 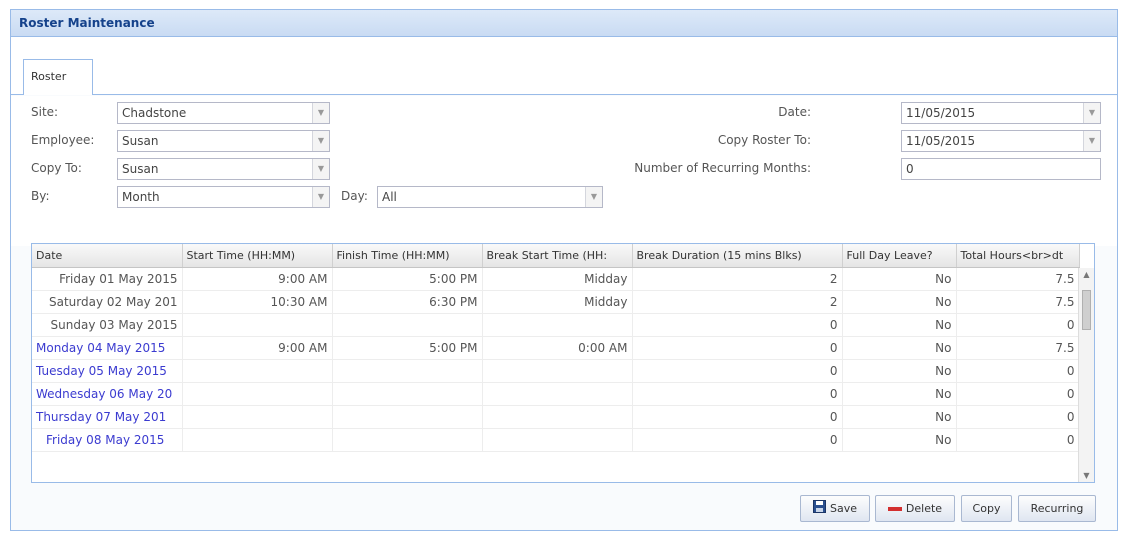 I want to click on column-header-break-start: Break Start Time (HH:, so click(x=557, y=256).